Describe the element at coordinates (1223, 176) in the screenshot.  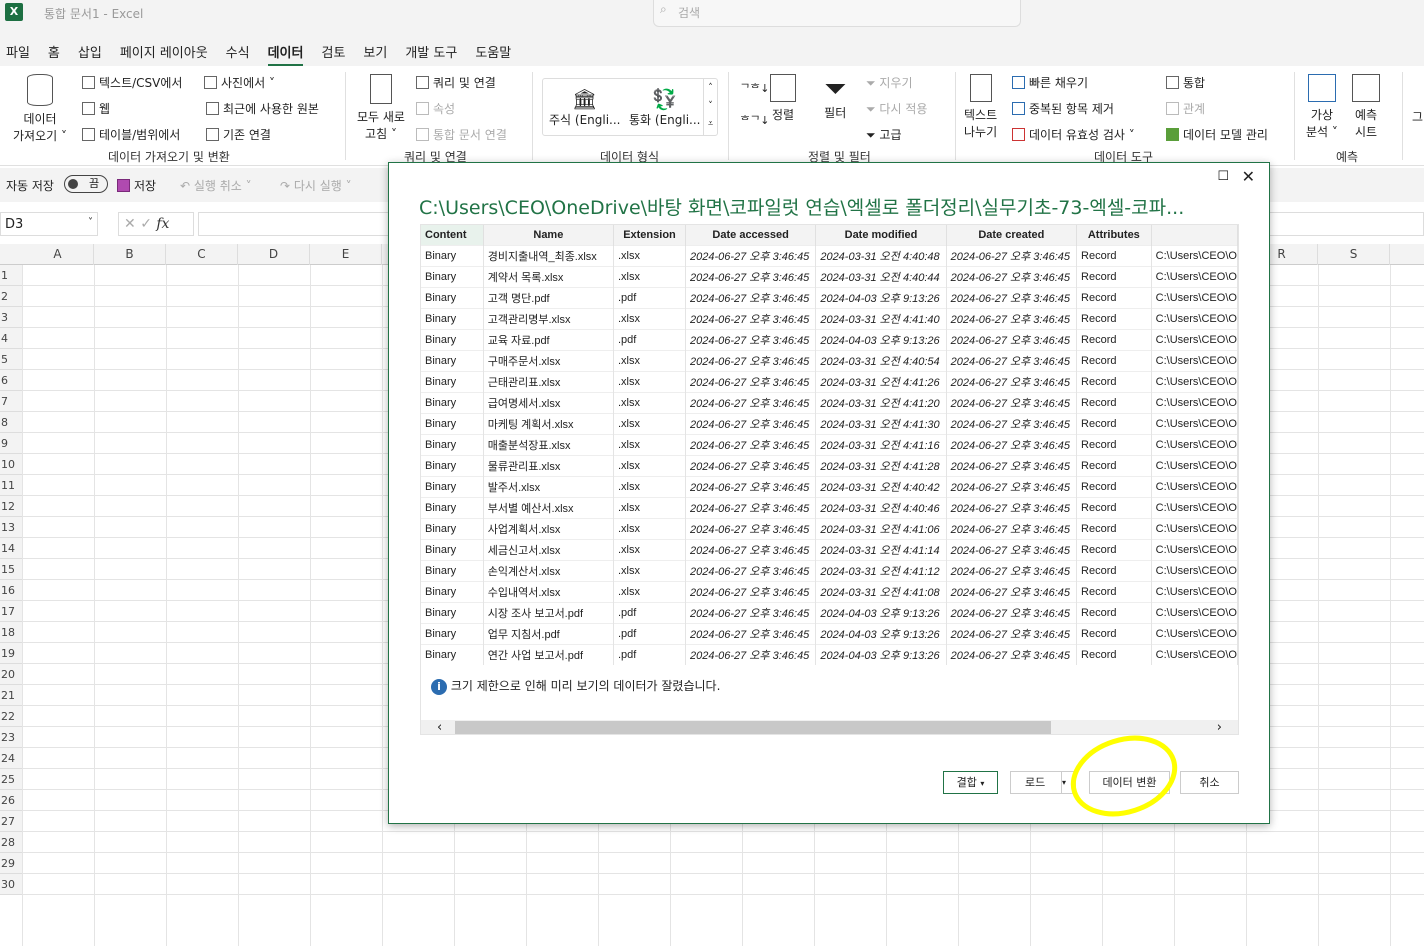
I see `maximize-button: ☐` at that location.